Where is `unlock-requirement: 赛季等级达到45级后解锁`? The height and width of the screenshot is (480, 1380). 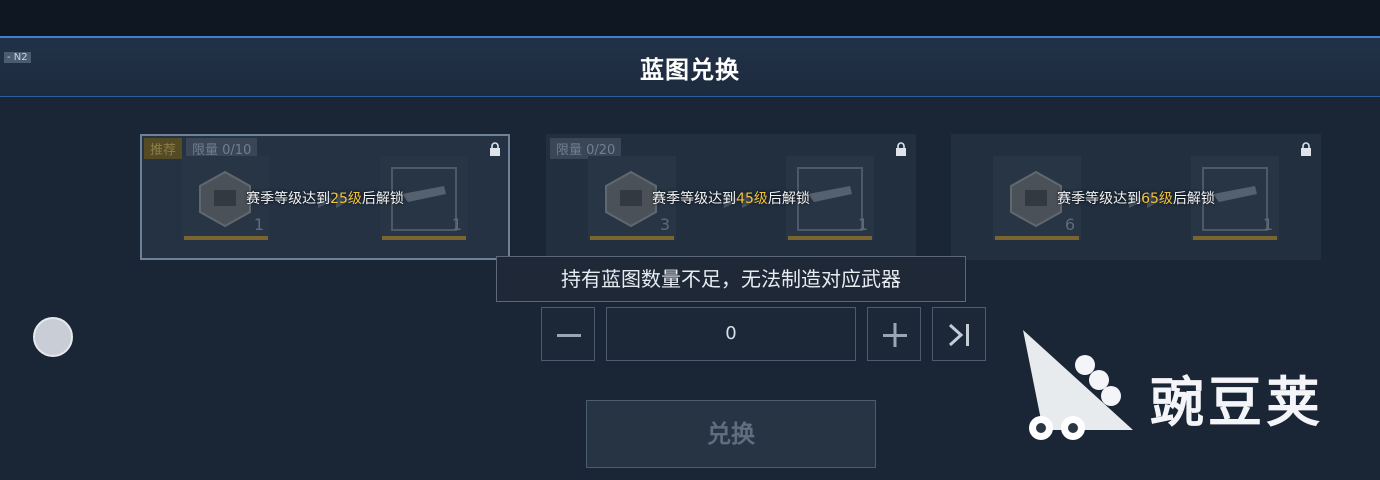 unlock-requirement: 赛季等级达到45级后解锁 is located at coordinates (731, 198).